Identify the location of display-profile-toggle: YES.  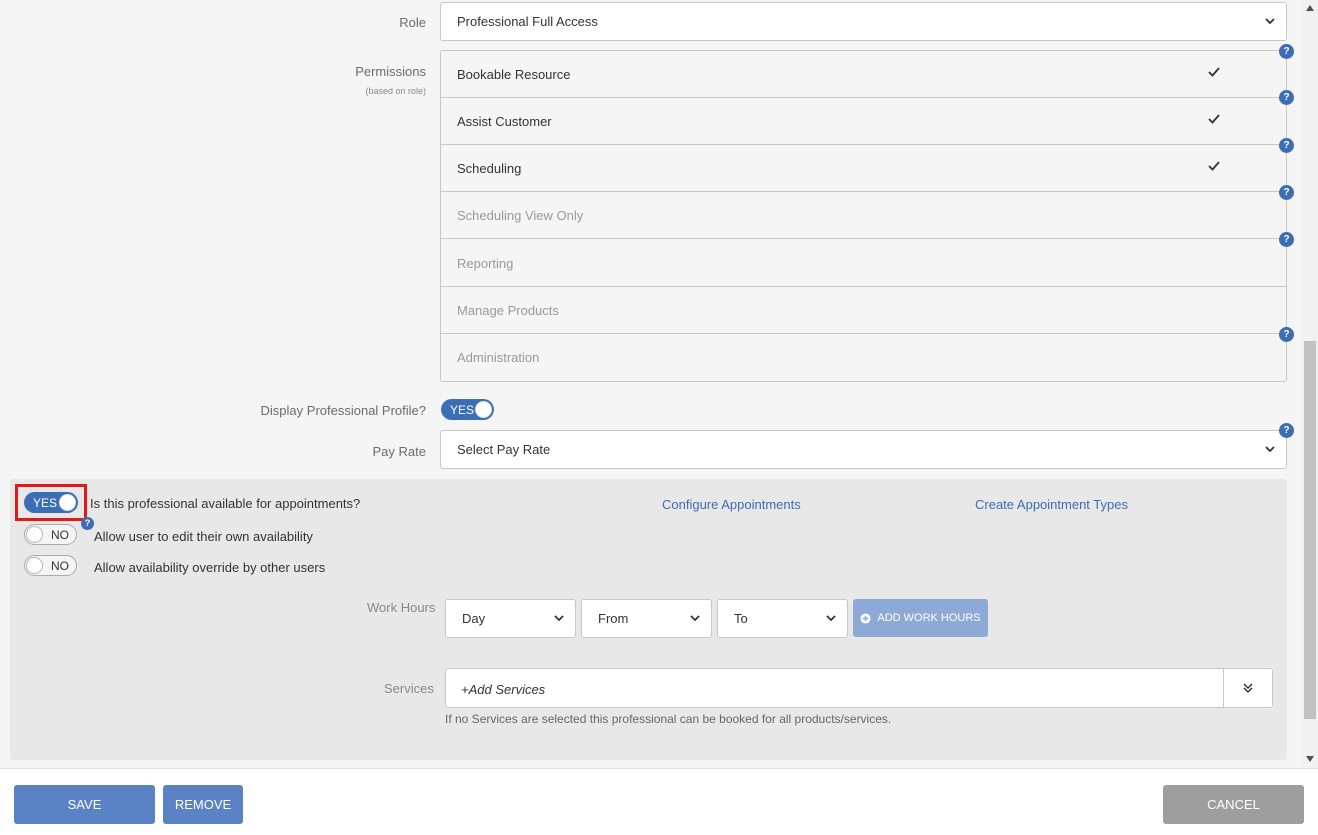
(467, 409).